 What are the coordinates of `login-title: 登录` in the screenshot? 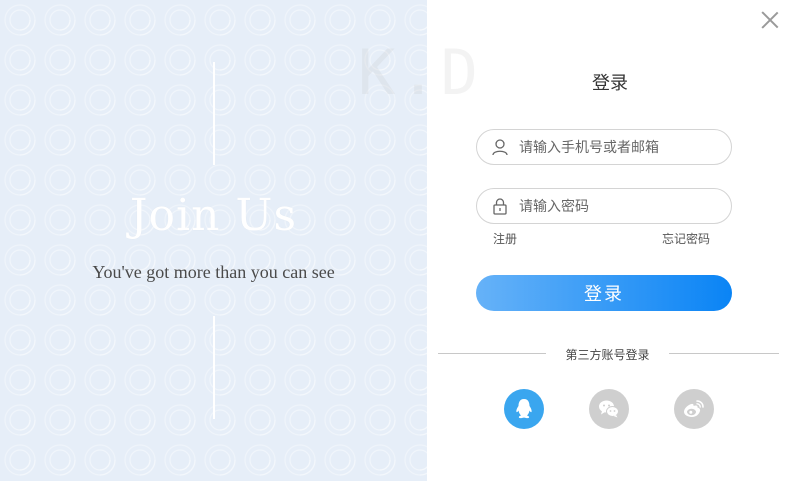 It's located at (610, 83).